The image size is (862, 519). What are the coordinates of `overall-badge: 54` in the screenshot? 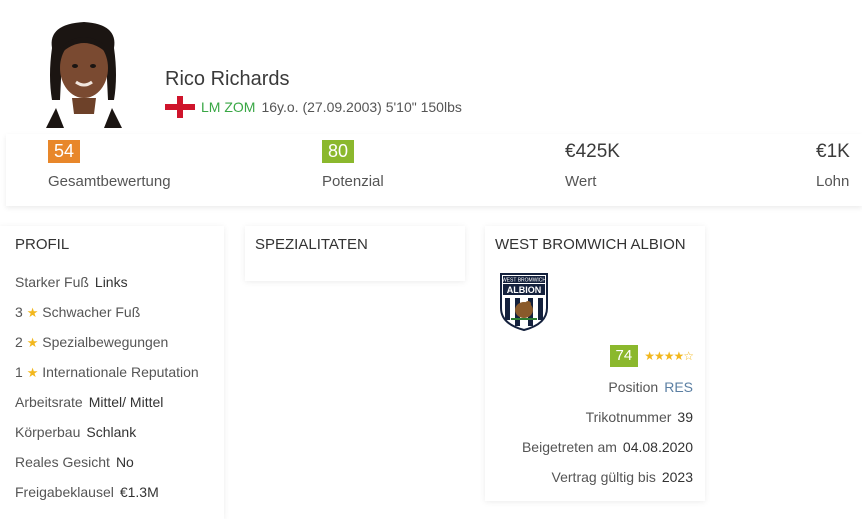 It's located at (64, 151).